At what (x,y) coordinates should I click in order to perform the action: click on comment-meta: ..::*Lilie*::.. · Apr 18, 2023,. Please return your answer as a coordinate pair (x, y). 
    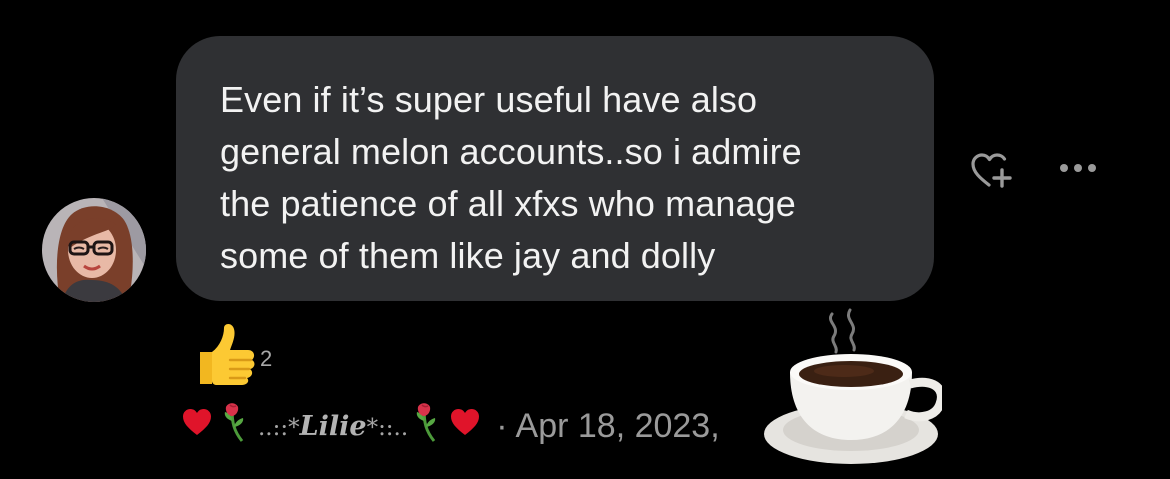
    Looking at the image, I should click on (450, 426).